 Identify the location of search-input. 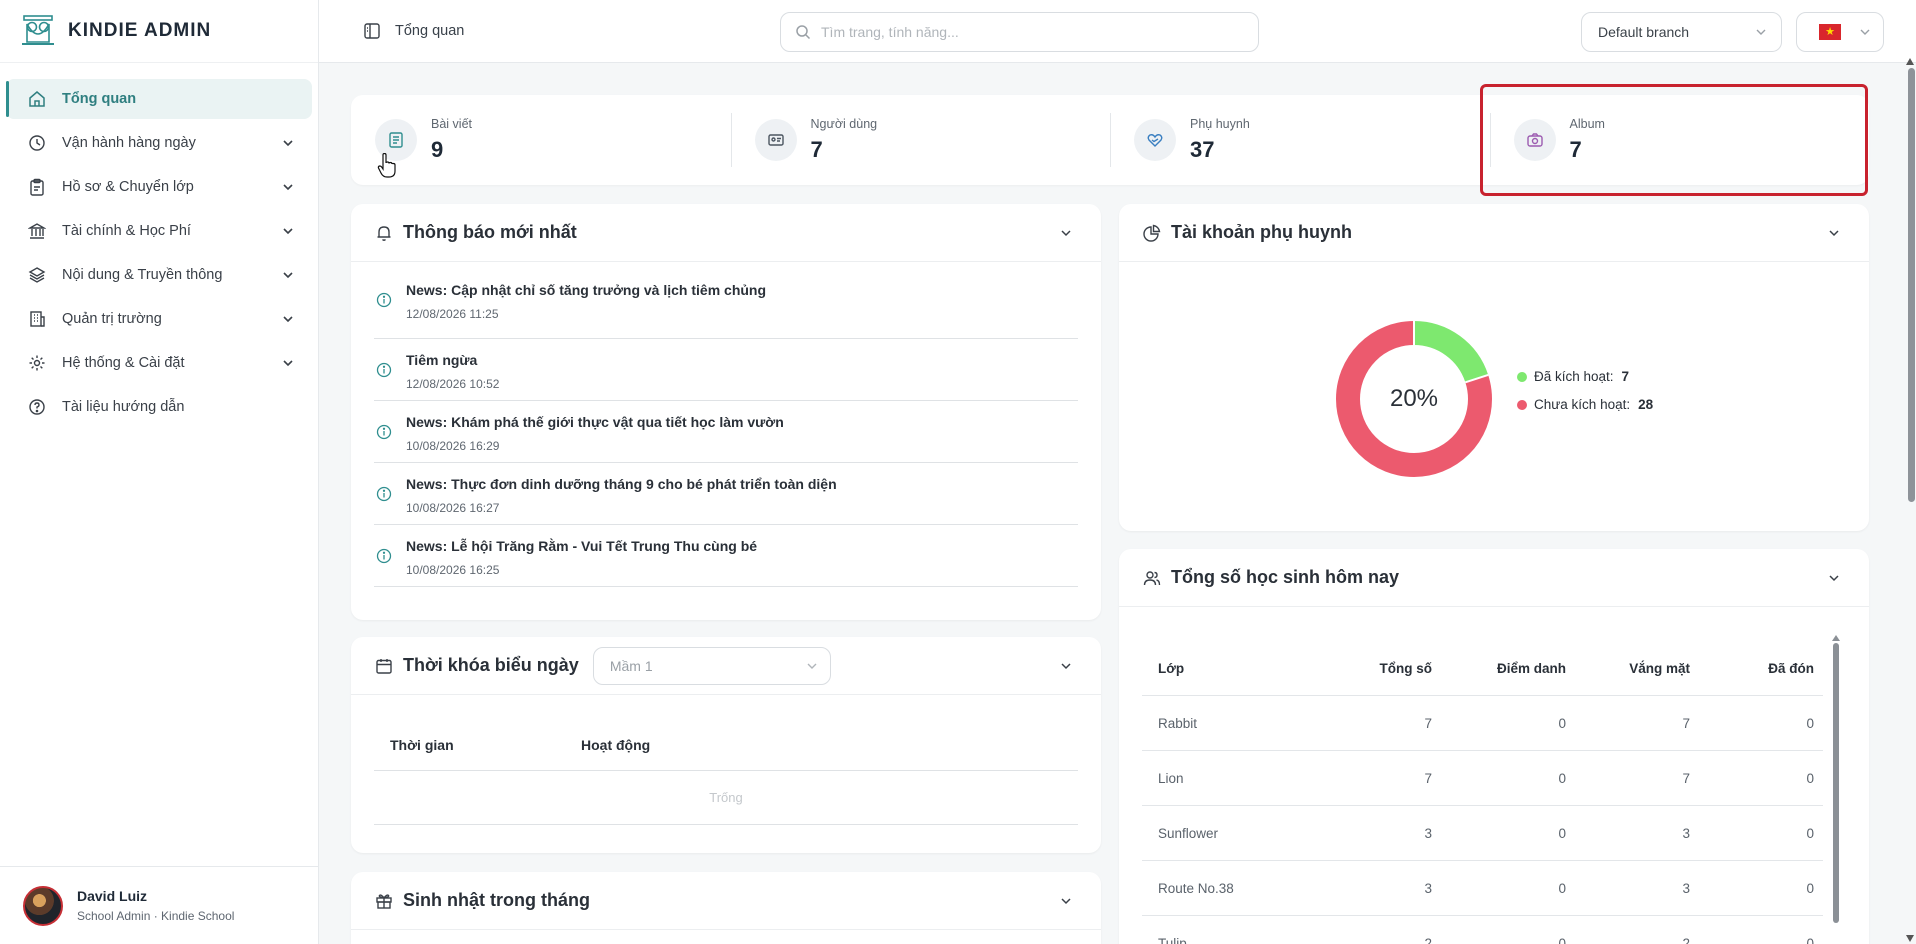
(1031, 32).